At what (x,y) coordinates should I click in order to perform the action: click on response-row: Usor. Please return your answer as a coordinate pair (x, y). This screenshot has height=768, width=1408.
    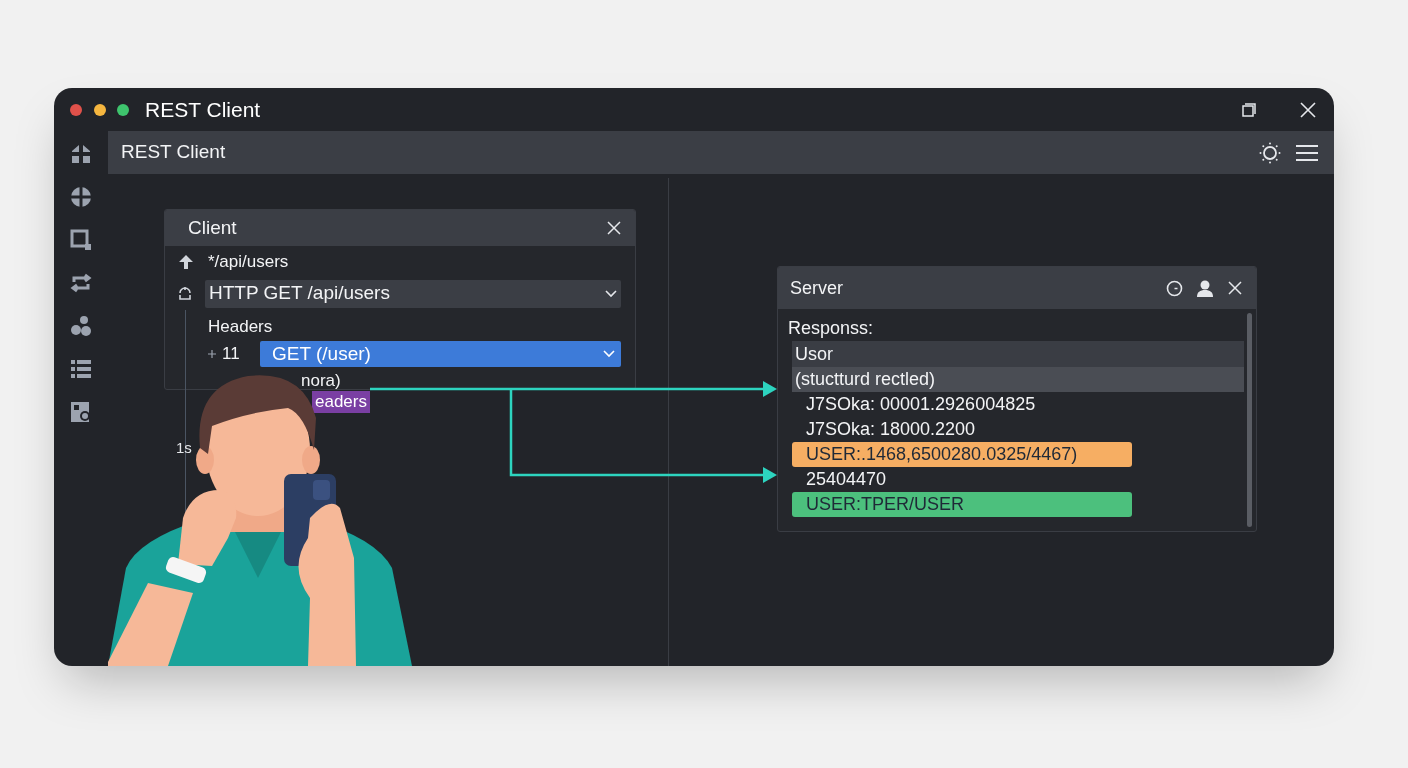
    Looking at the image, I should click on (1018, 354).